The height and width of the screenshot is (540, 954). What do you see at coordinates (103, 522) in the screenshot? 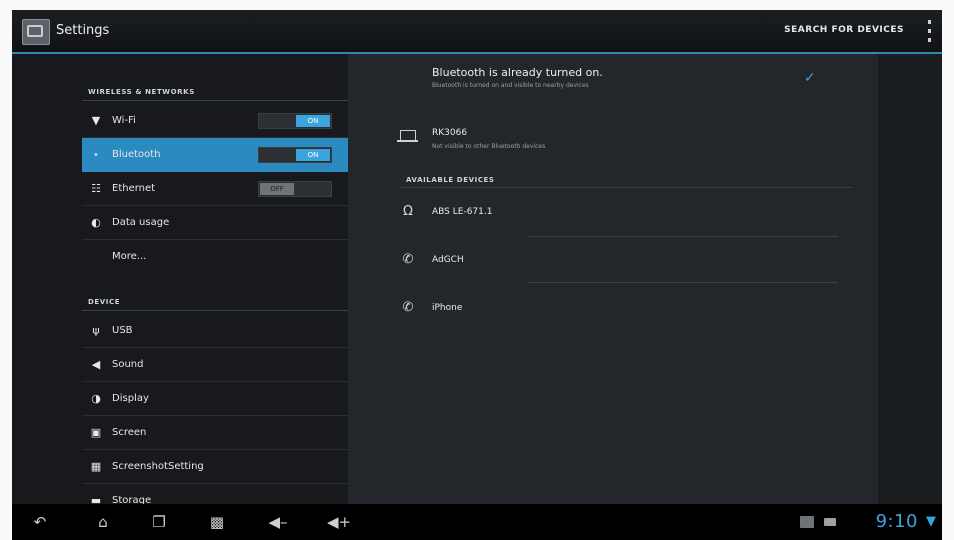
I see `home-icon: ⌂` at bounding box center [103, 522].